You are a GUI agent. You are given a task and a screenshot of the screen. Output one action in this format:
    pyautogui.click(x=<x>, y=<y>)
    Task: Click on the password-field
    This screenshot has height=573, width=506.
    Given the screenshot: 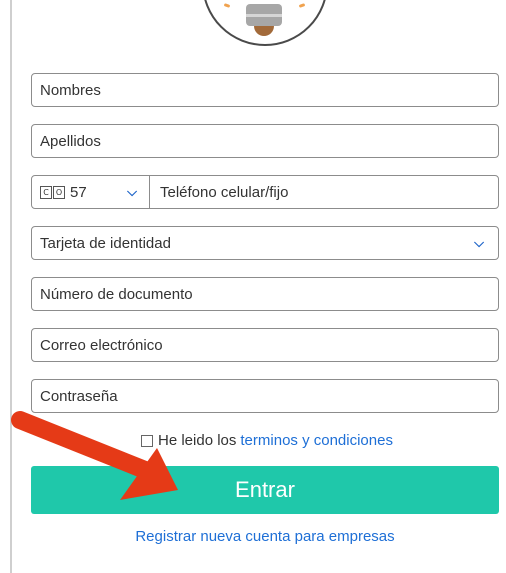 What is the action you would take?
    pyautogui.click(x=265, y=396)
    